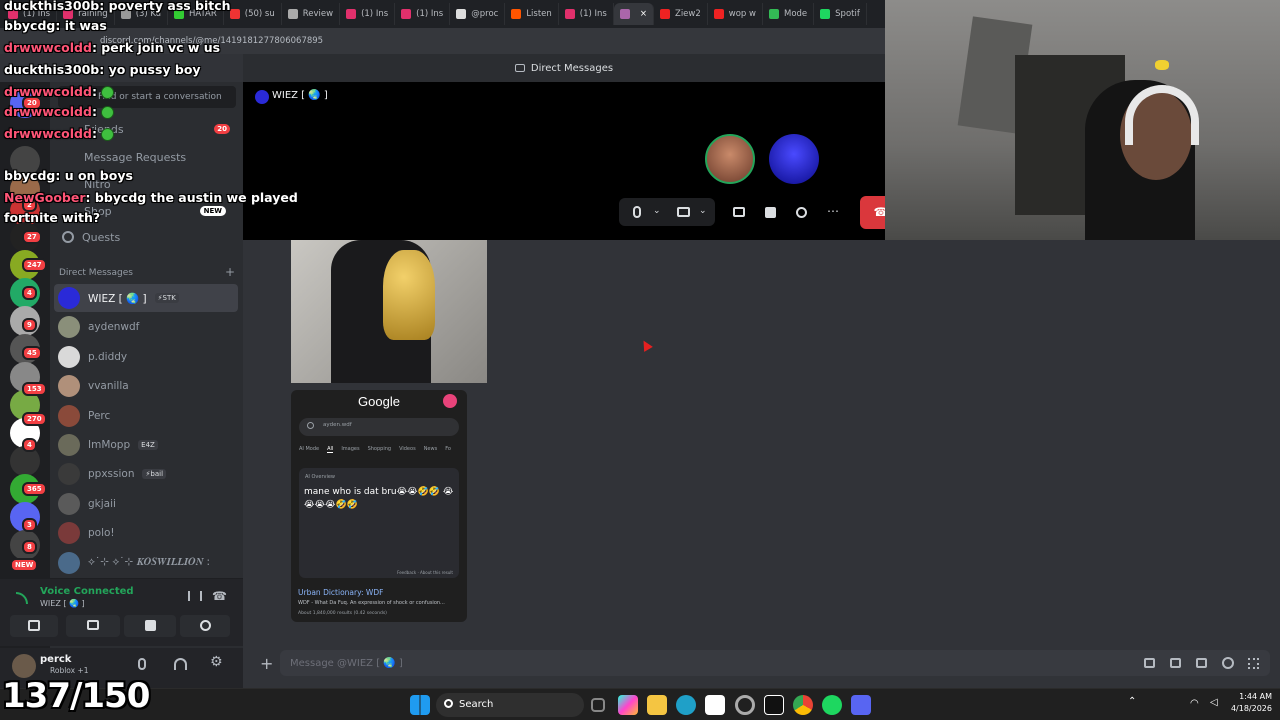 The width and height of the screenshot is (1280, 720). What do you see at coordinates (686, 705) in the screenshot?
I see `edge-icon` at bounding box center [686, 705].